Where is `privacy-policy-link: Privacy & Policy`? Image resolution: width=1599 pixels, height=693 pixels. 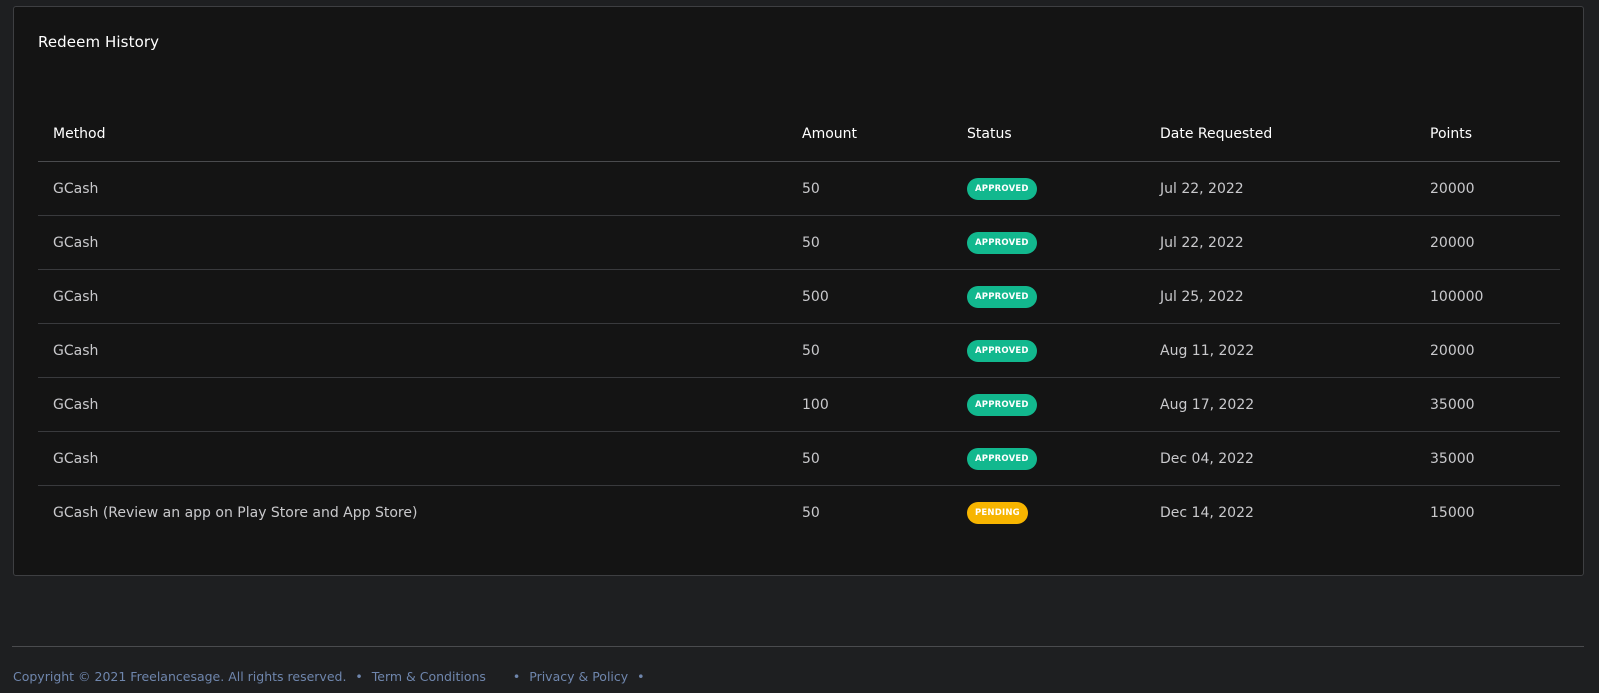
privacy-policy-link: Privacy & Policy is located at coordinates (578, 676).